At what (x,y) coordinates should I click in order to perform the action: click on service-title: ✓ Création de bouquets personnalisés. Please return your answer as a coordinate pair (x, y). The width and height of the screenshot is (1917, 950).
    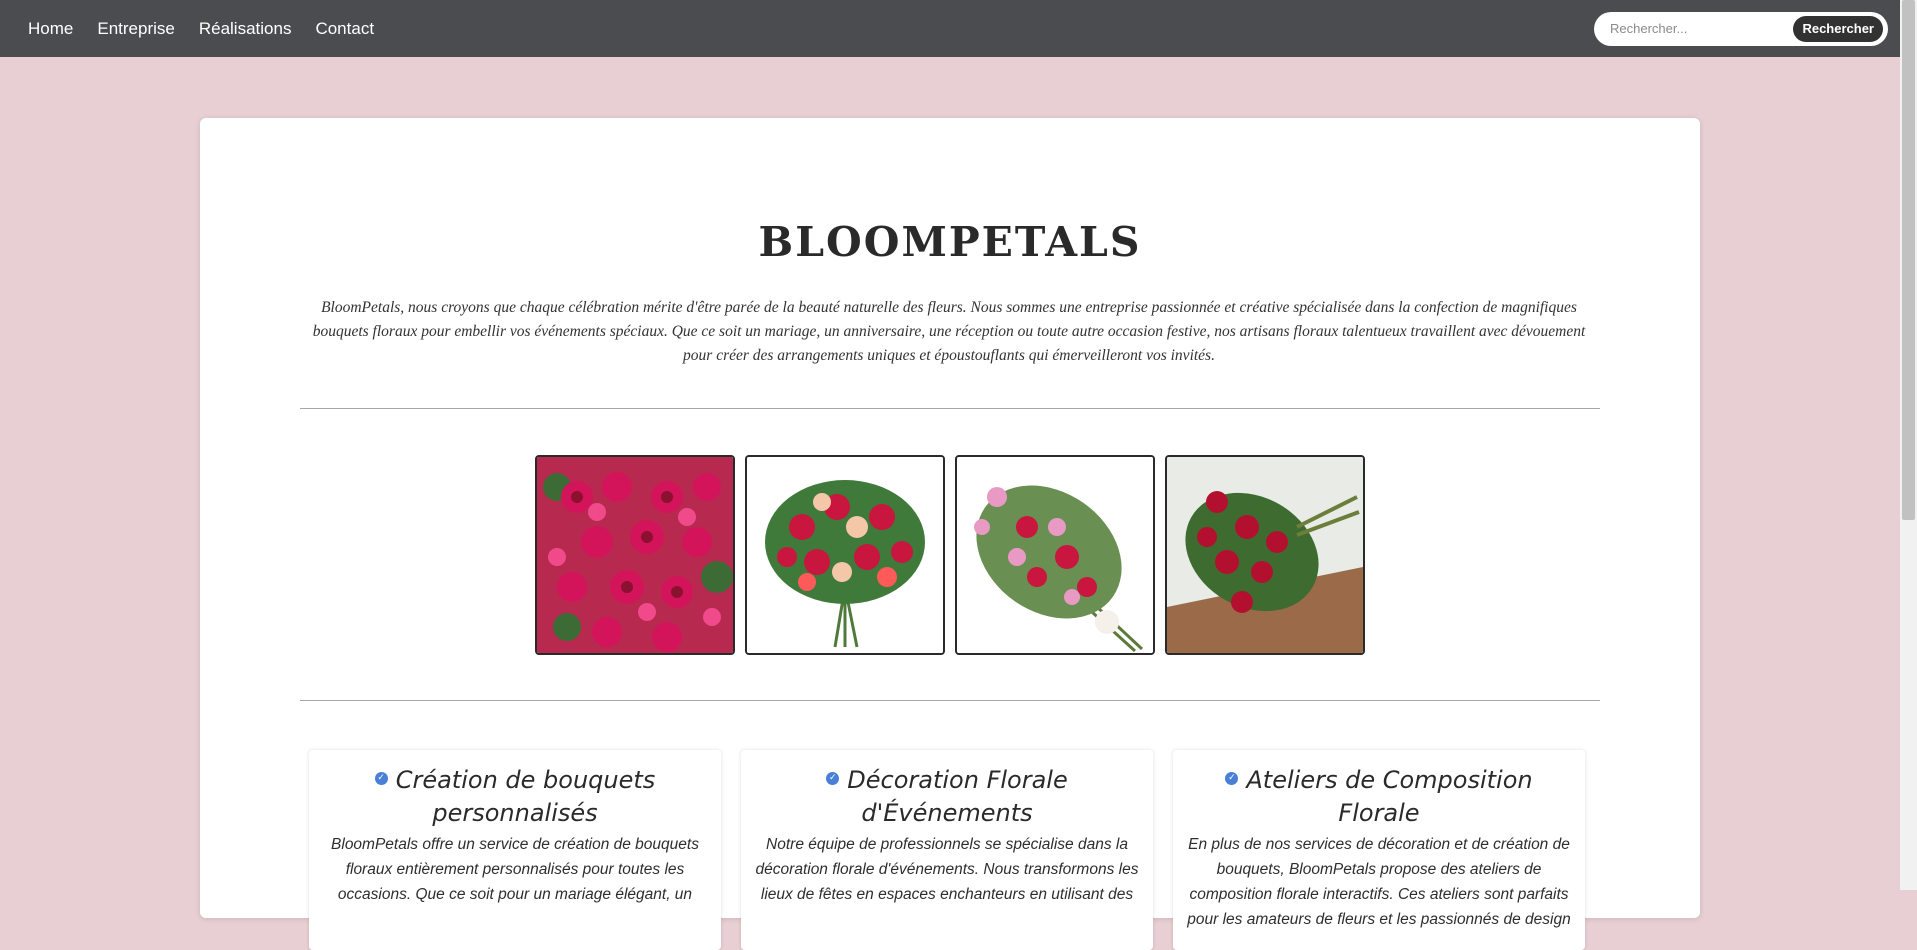
    Looking at the image, I should click on (515, 797).